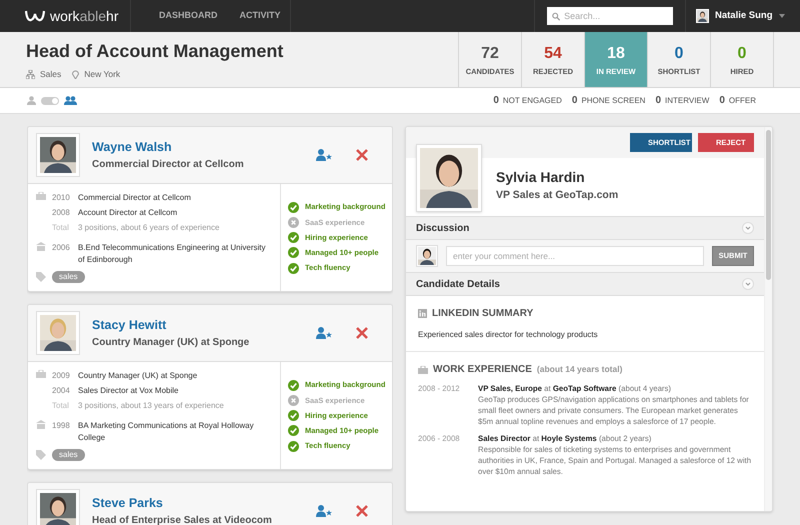 The height and width of the screenshot is (525, 800). What do you see at coordinates (490, 54) in the screenshot?
I see `stat-count: 72` at bounding box center [490, 54].